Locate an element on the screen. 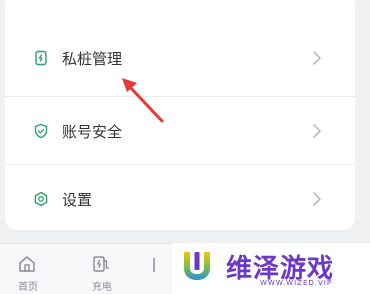  menu-item-label: 私桩管理 is located at coordinates (92, 58).